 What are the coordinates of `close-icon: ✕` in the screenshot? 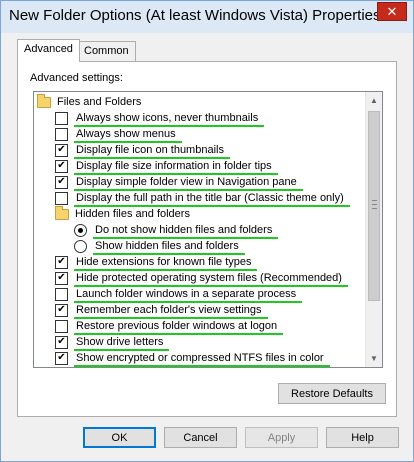 It's located at (392, 11).